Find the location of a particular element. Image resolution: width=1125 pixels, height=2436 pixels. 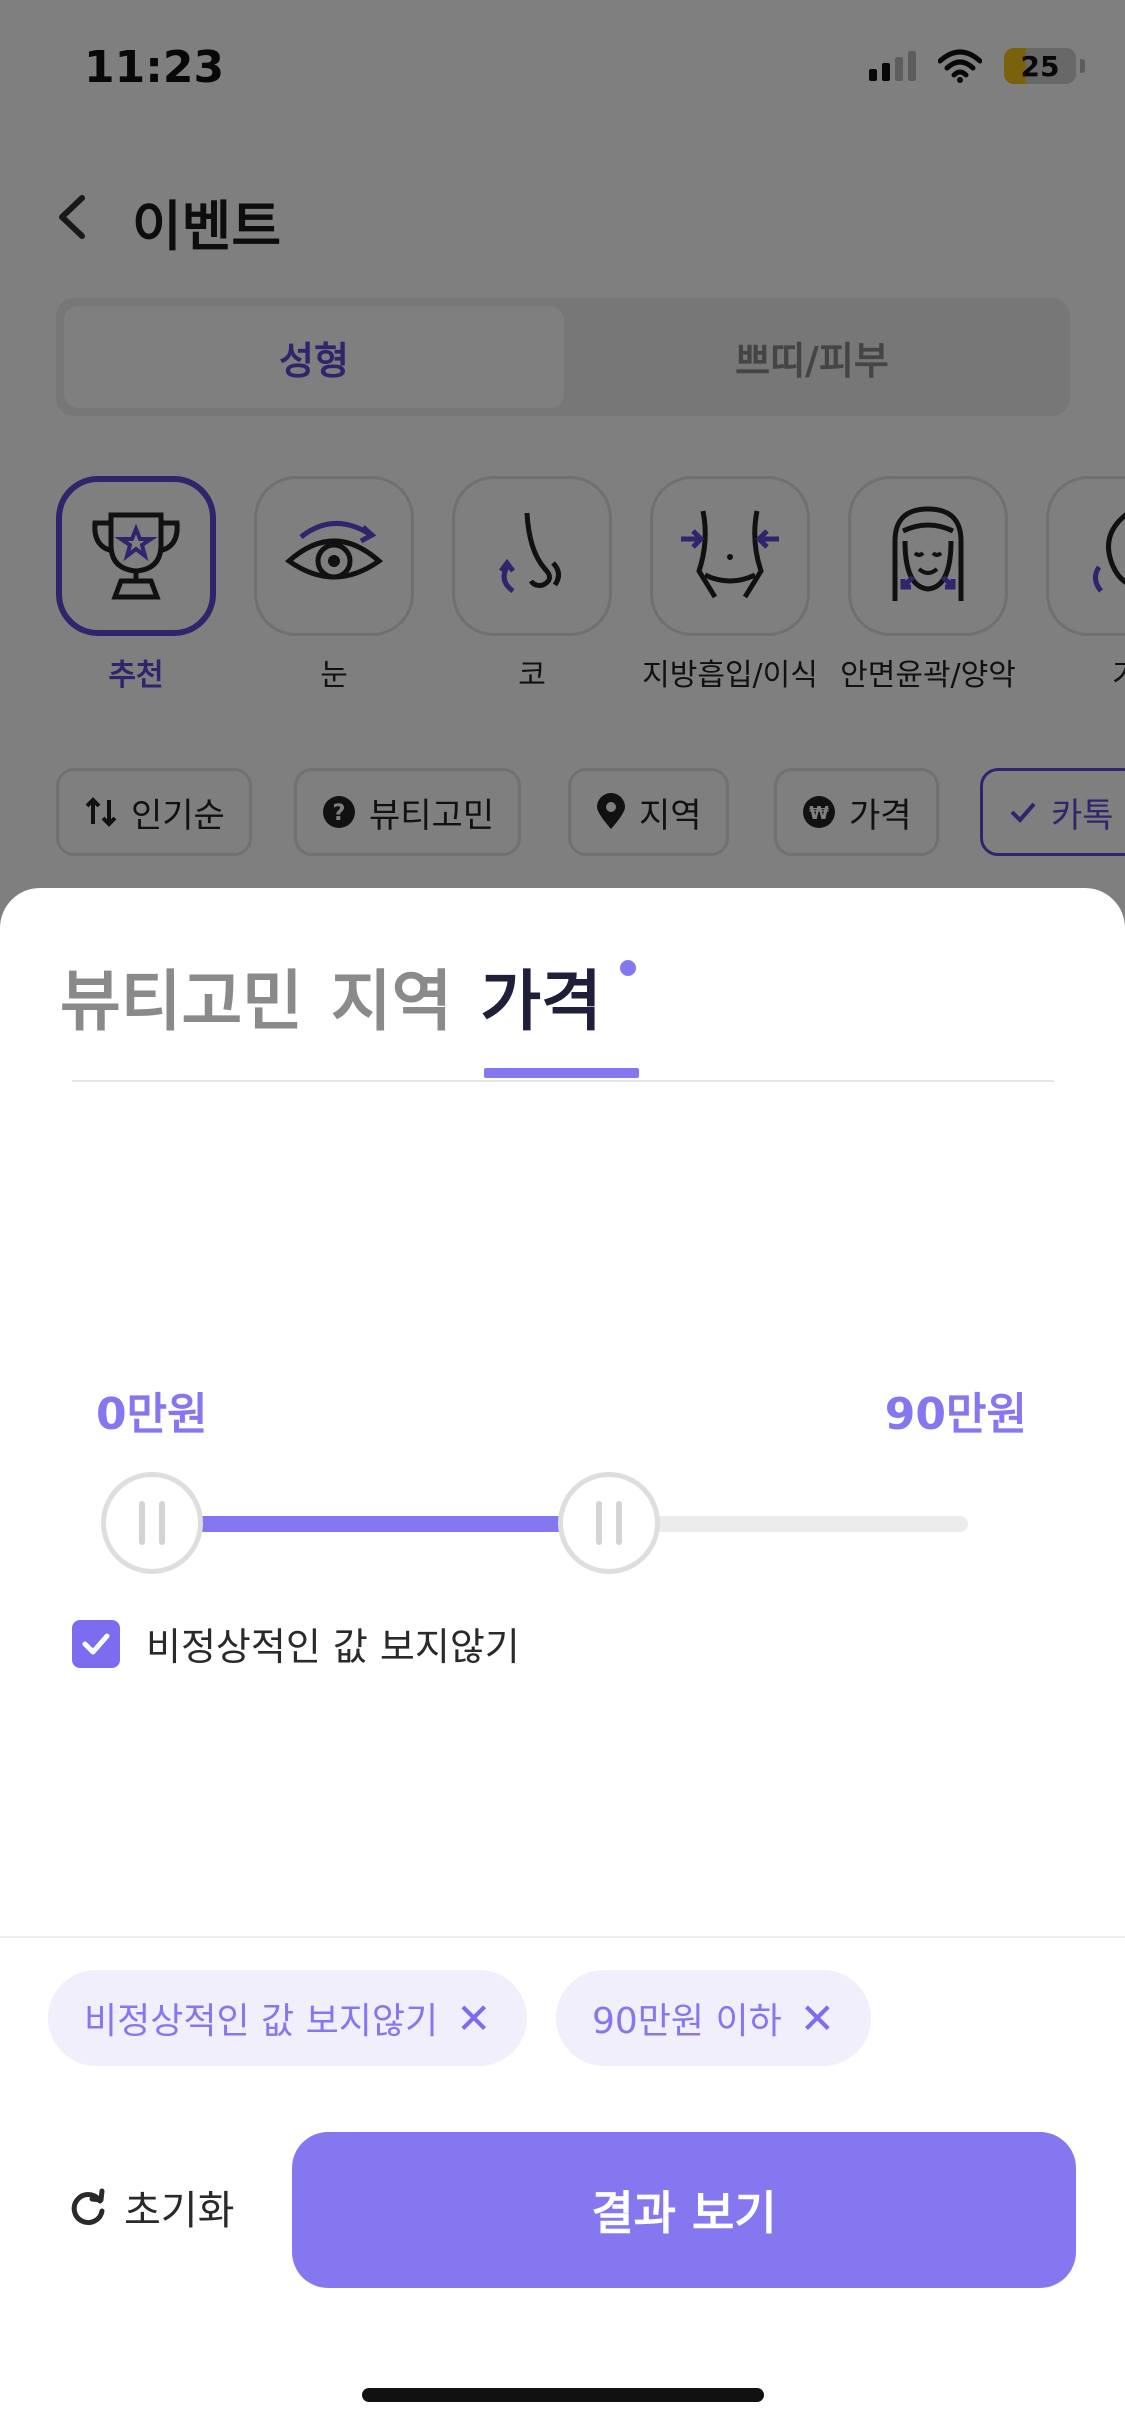

hide-abnormal-row: 비정상적인 값 보지않기 is located at coordinates (296, 1643).